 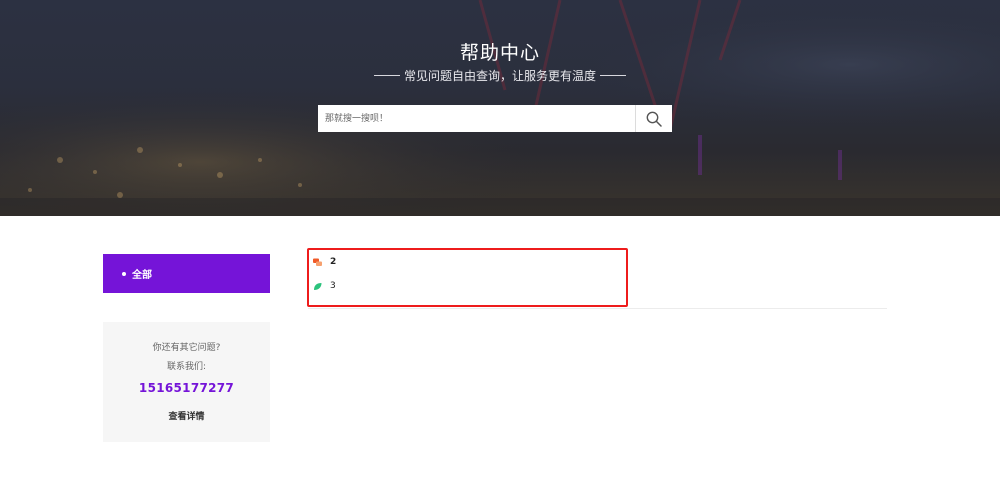 What do you see at coordinates (186, 388) in the screenshot?
I see `contact-phone: 15165177277` at bounding box center [186, 388].